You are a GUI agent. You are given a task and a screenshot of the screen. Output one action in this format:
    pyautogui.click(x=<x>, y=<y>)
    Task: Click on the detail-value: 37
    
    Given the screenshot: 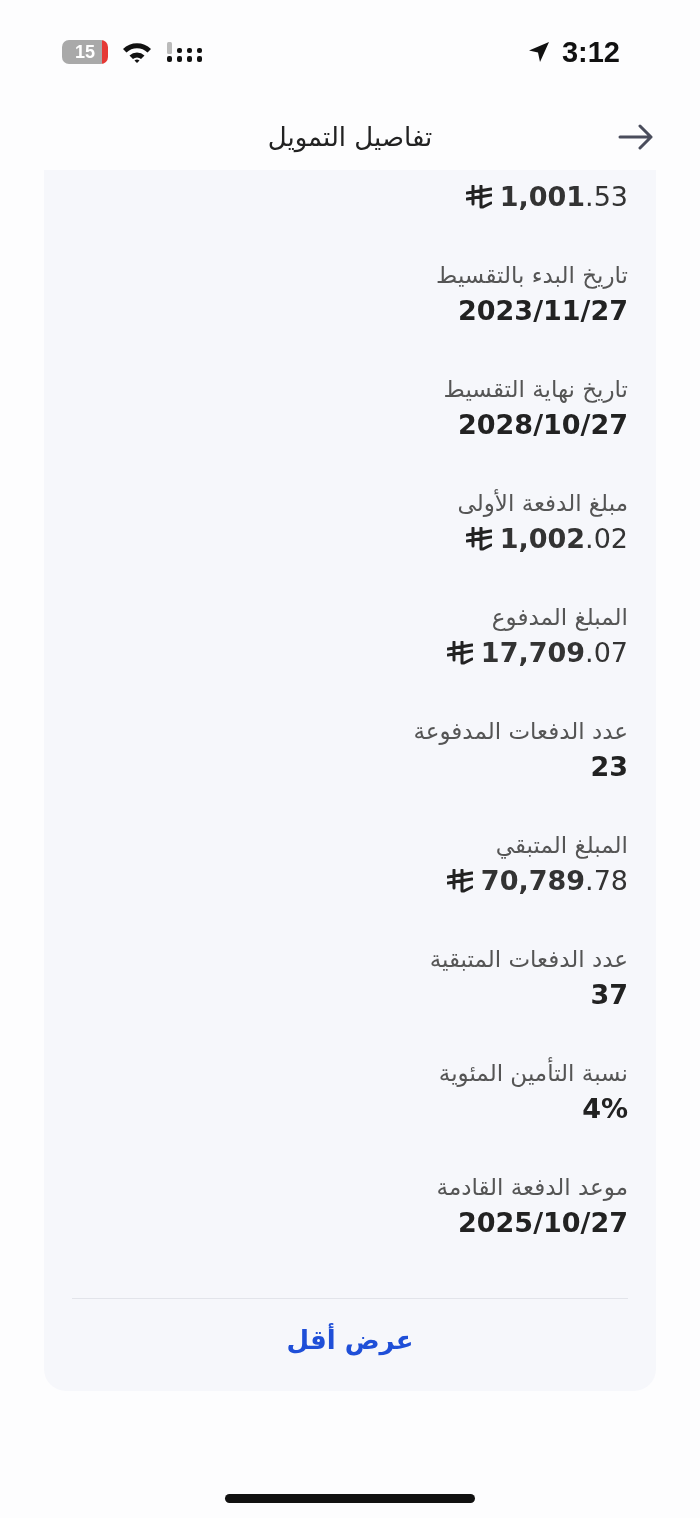 What is the action you would take?
    pyautogui.click(x=609, y=995)
    